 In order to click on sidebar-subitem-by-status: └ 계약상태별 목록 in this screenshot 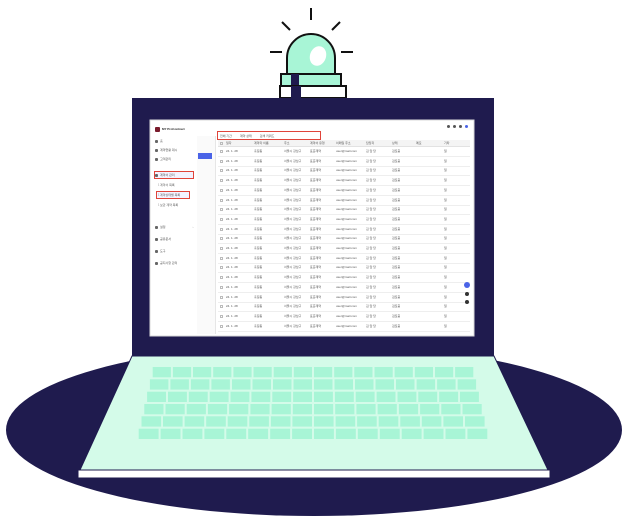, I will do `click(173, 195)`.